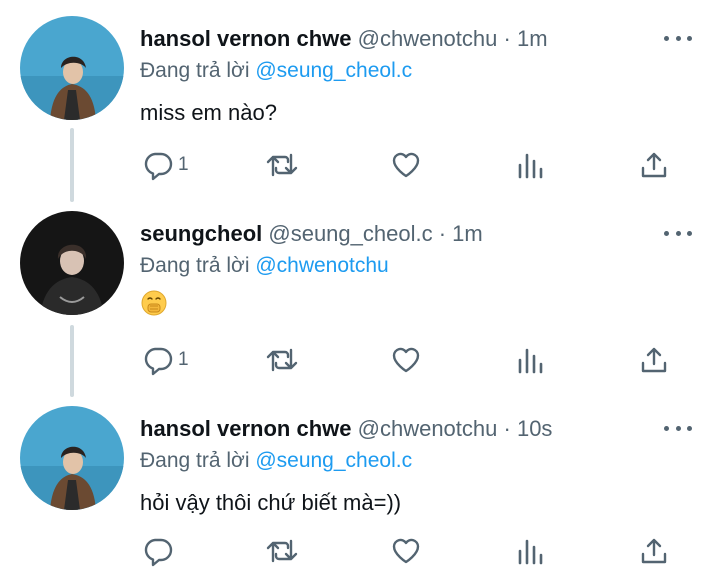  What do you see at coordinates (154, 303) in the screenshot?
I see `face-with-hand-over-mouth-emoji` at bounding box center [154, 303].